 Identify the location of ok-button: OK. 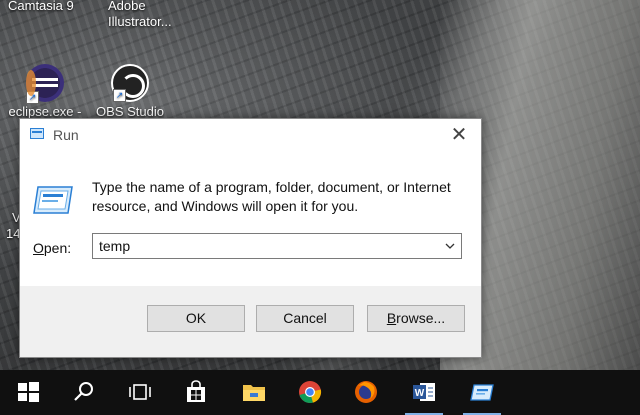
(196, 318).